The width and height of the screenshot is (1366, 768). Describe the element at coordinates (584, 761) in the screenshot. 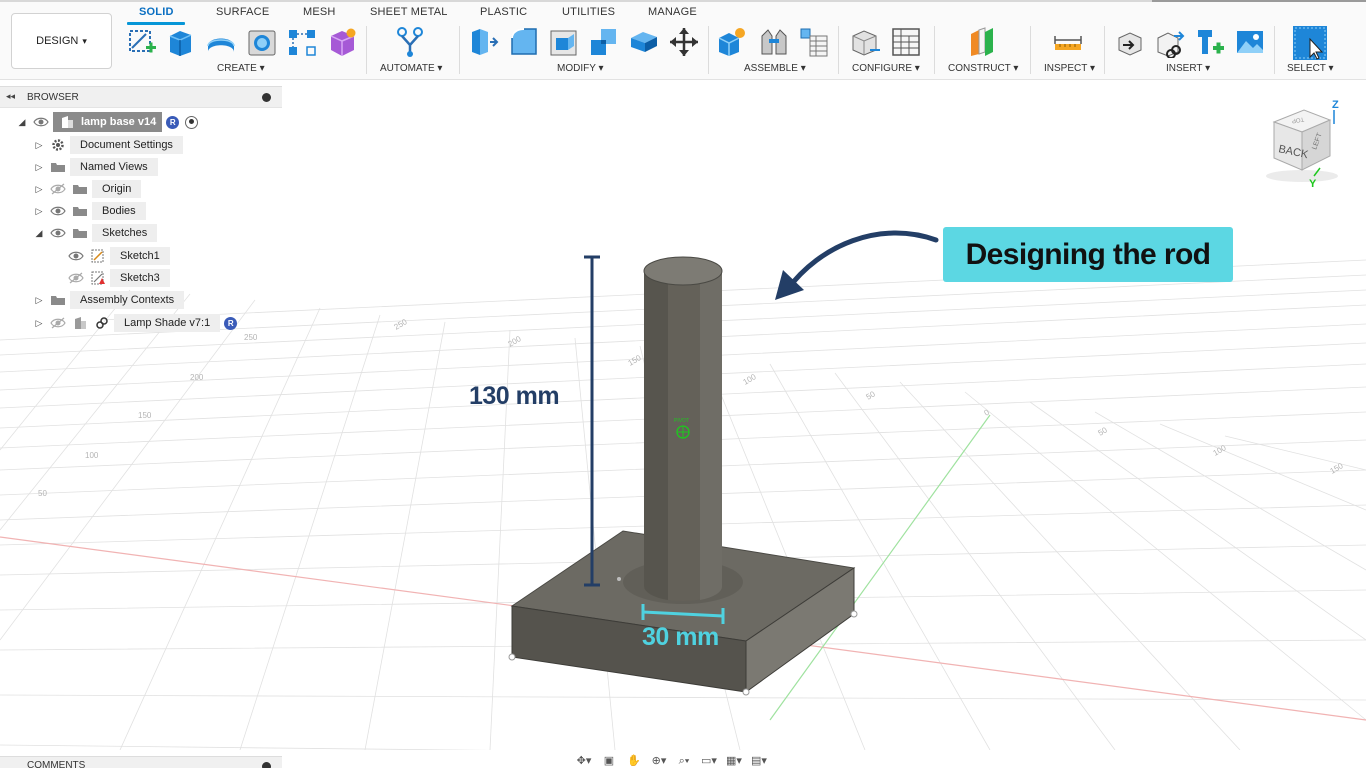

I see `orbit-icon: ✥▾` at that location.